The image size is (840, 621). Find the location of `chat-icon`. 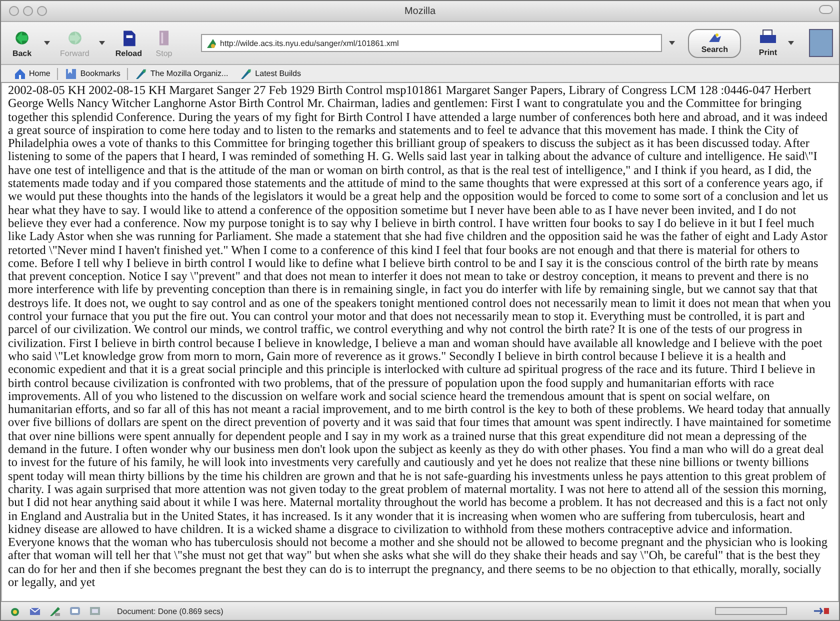

chat-icon is located at coordinates (75, 611).